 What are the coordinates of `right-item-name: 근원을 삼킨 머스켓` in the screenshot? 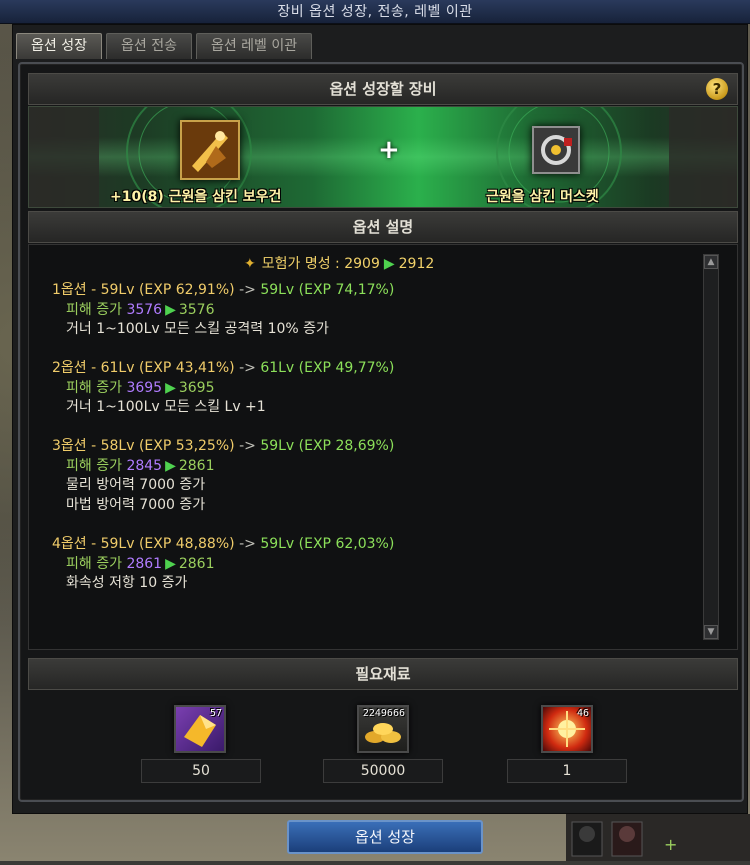 It's located at (542, 197).